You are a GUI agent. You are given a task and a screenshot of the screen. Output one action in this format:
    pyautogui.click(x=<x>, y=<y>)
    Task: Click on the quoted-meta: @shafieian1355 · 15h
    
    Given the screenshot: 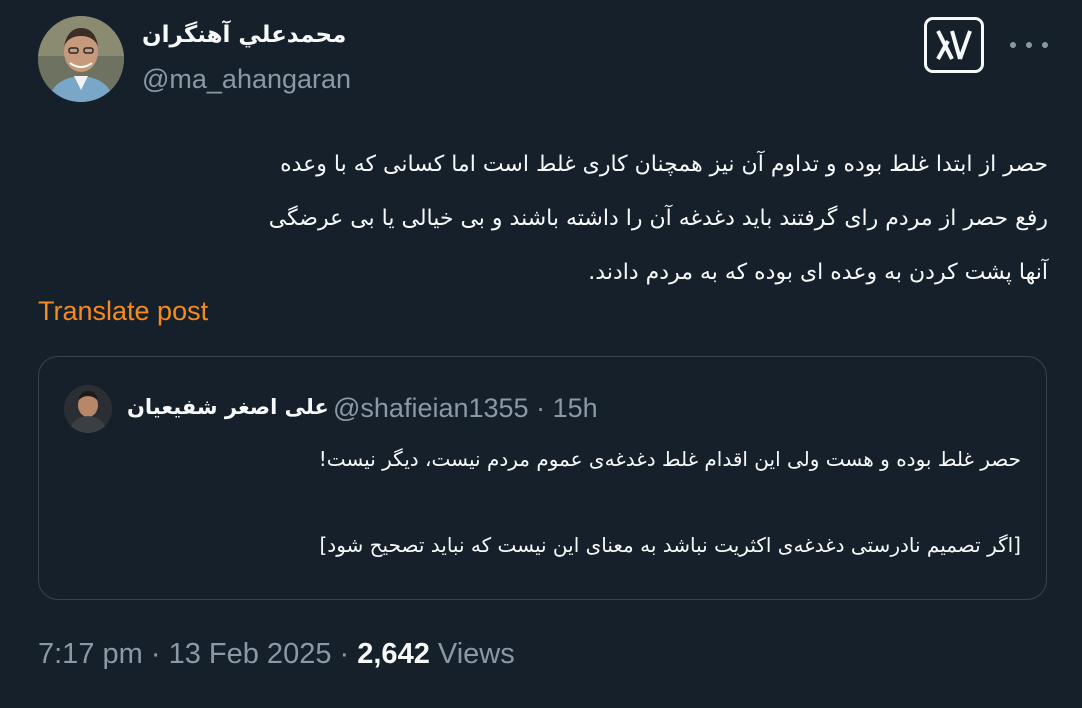 What is the action you would take?
    pyautogui.click(x=465, y=408)
    